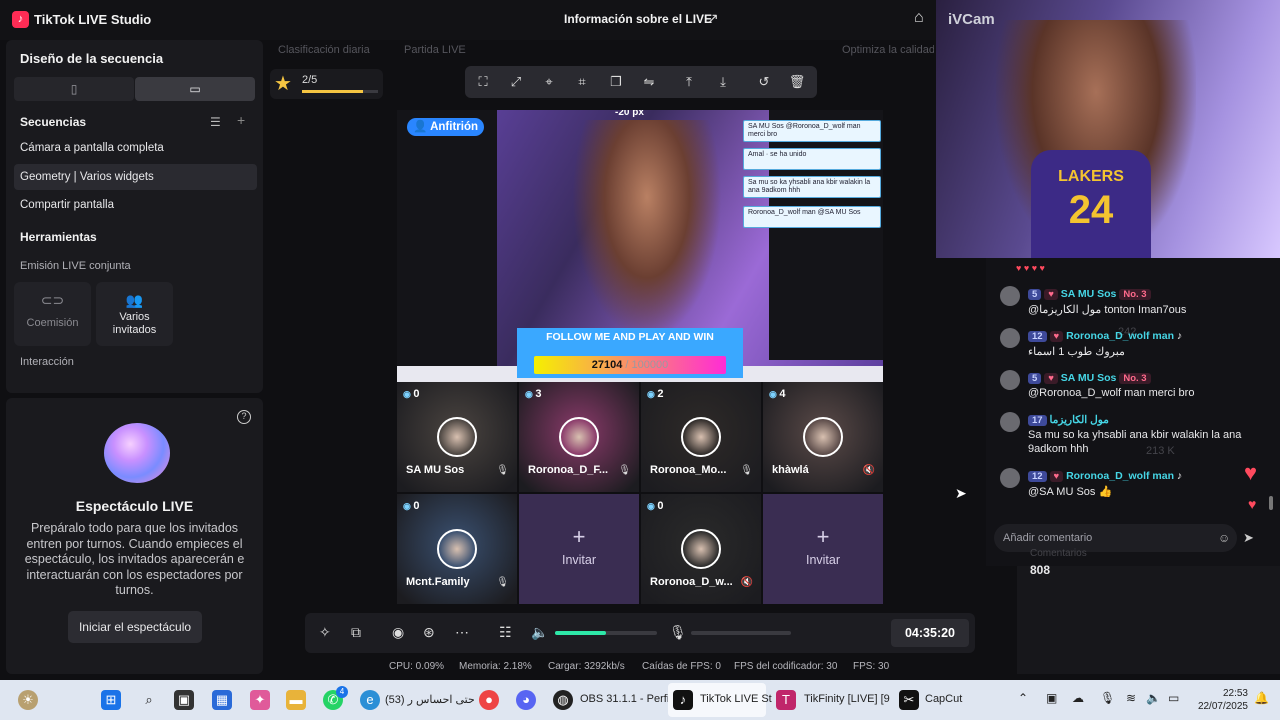  Describe the element at coordinates (563, 700) in the screenshot. I see `obs-icon: ◍` at that location.